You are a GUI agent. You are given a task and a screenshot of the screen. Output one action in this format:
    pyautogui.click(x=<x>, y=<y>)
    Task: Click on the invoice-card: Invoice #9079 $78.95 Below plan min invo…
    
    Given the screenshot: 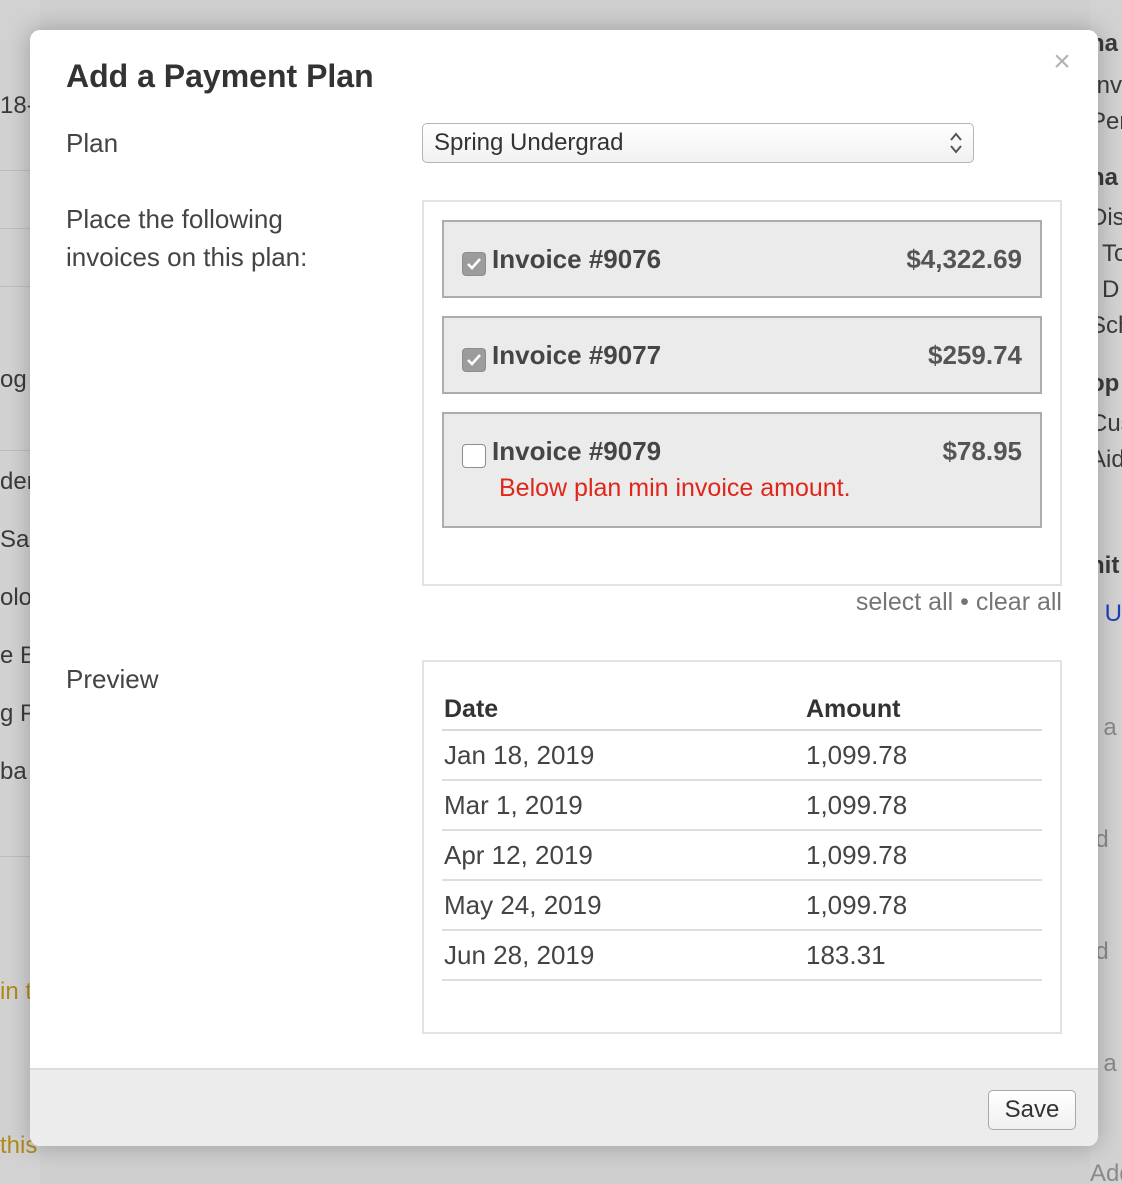 What is the action you would take?
    pyautogui.click(x=742, y=470)
    